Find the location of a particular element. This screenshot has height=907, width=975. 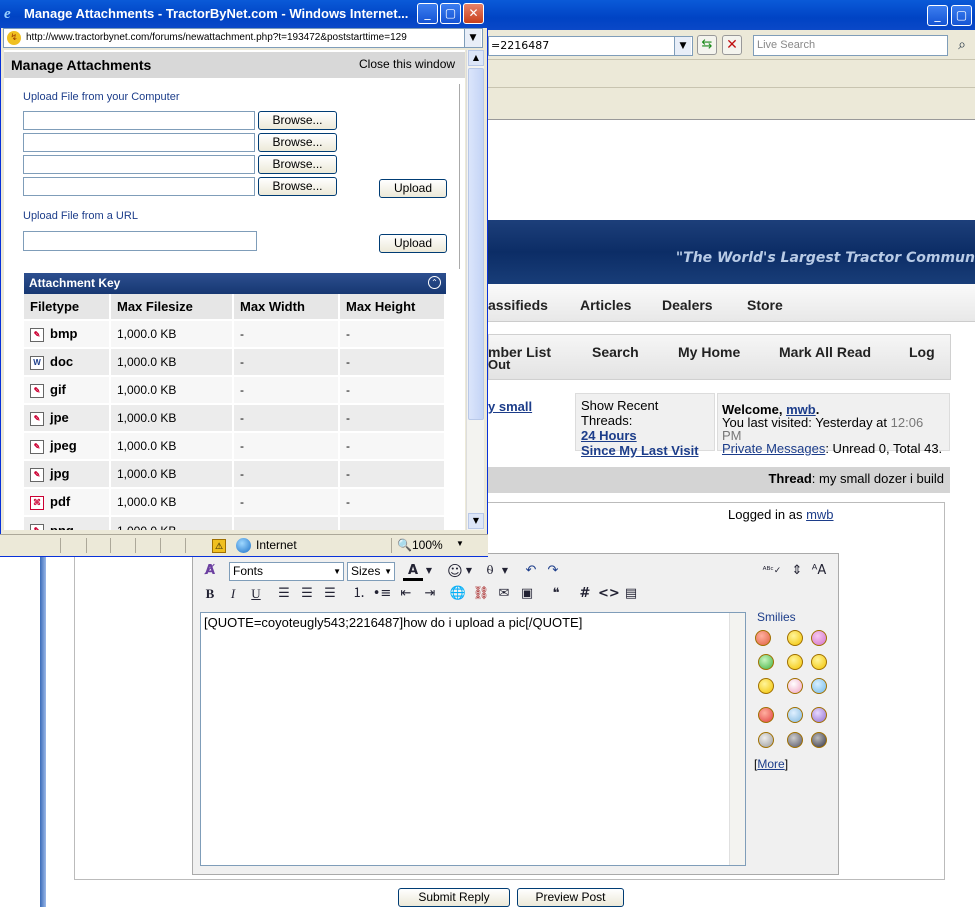

more-smilies-link: More is located at coordinates (770, 764).